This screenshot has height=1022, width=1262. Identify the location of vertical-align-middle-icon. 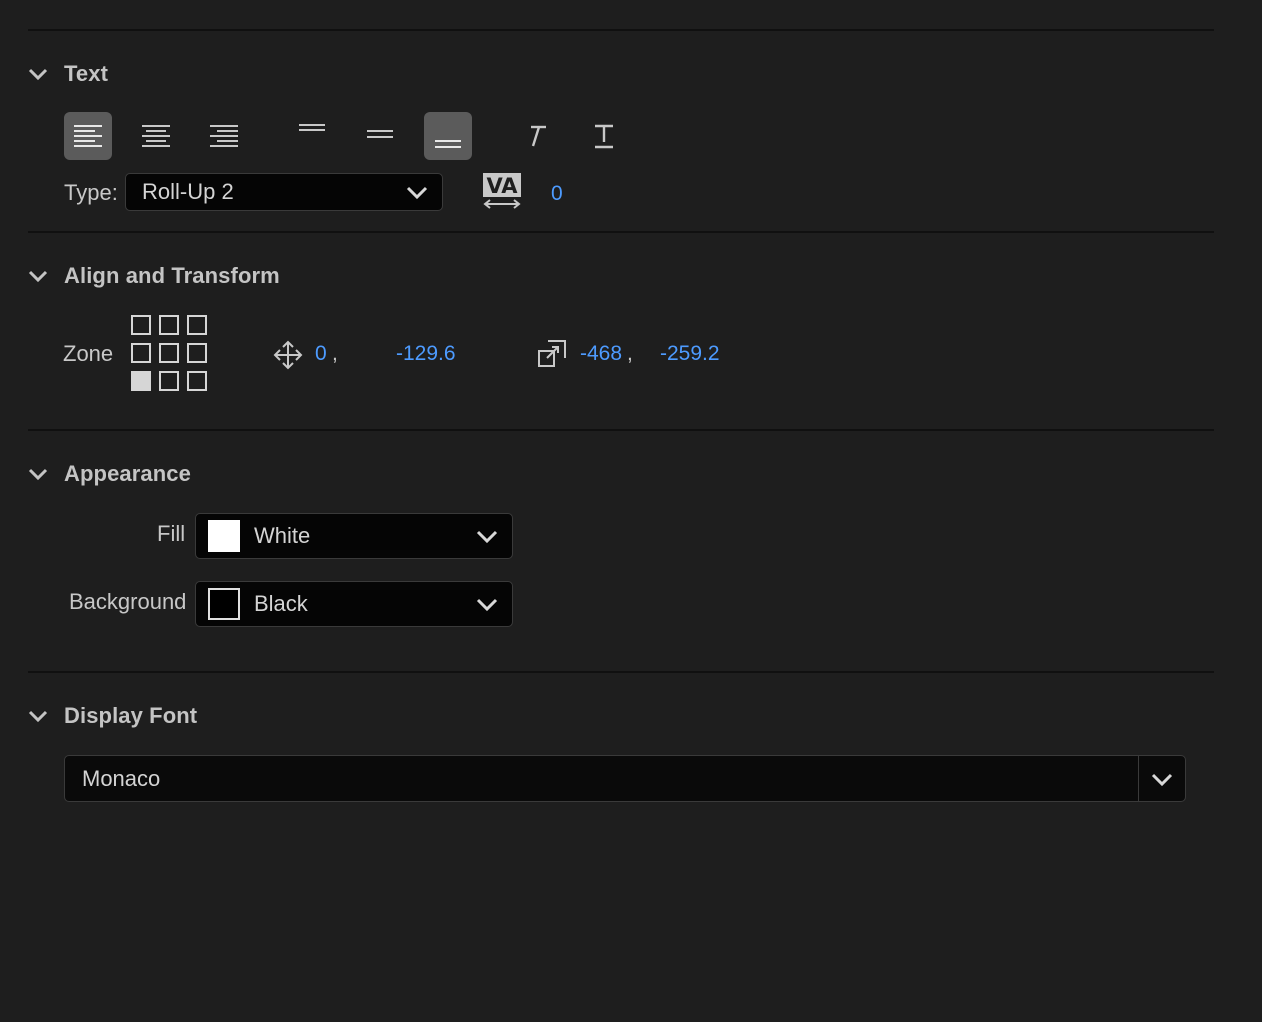
(380, 134).